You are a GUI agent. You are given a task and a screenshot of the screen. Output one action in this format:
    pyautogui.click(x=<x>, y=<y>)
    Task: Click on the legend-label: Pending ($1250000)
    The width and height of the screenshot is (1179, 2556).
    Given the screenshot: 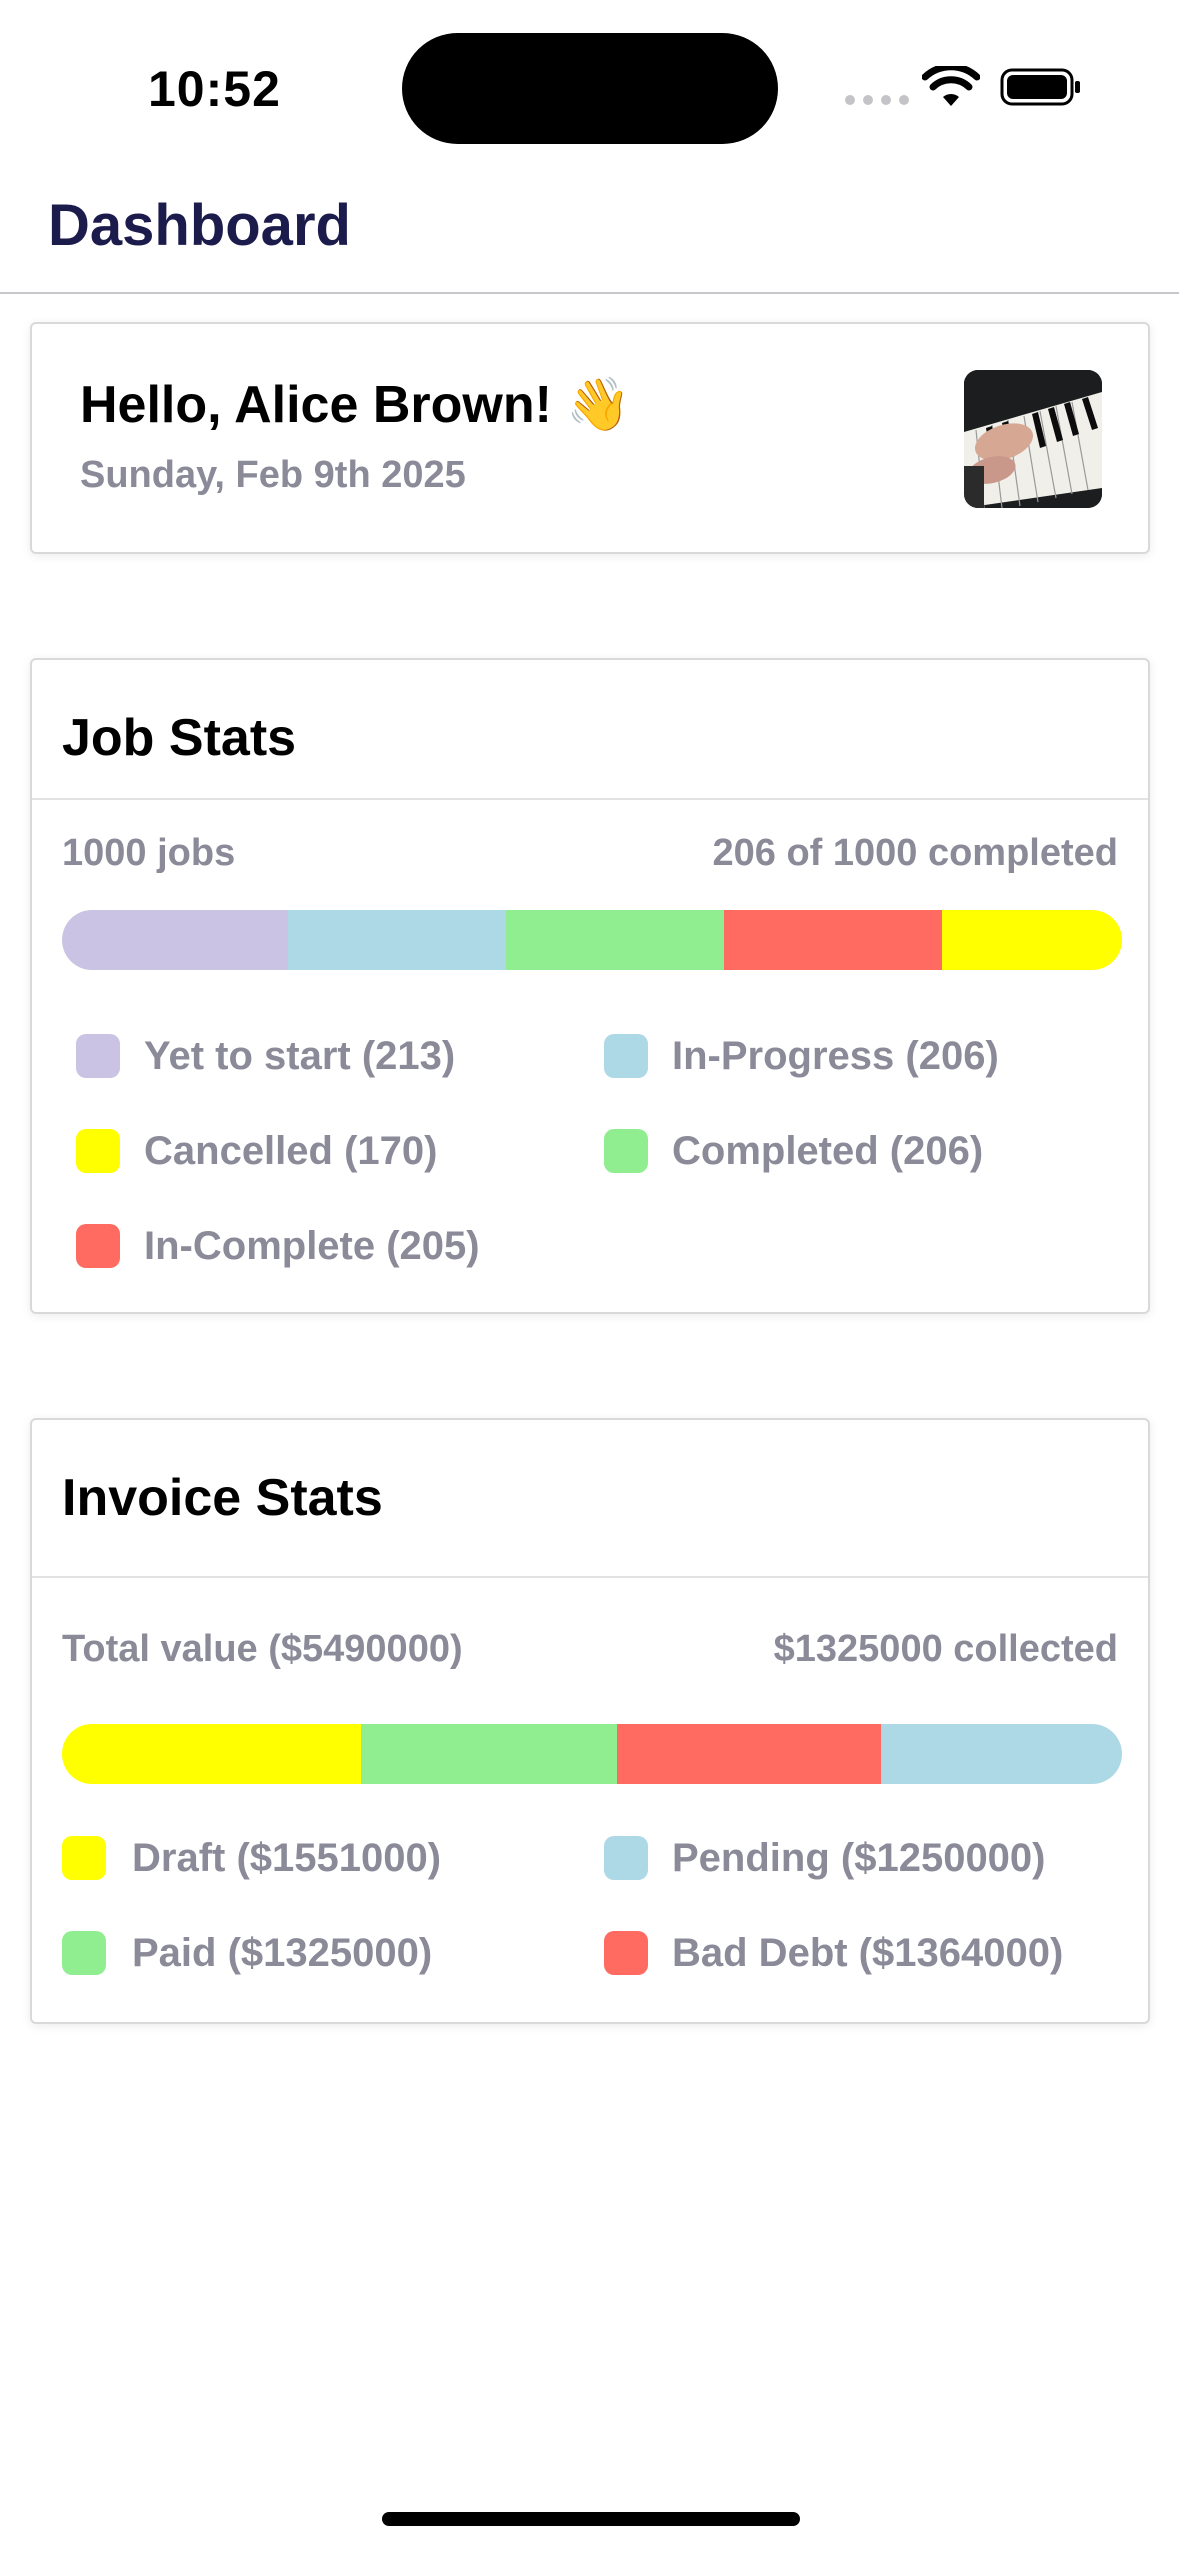 What is the action you would take?
    pyautogui.click(x=859, y=1857)
    